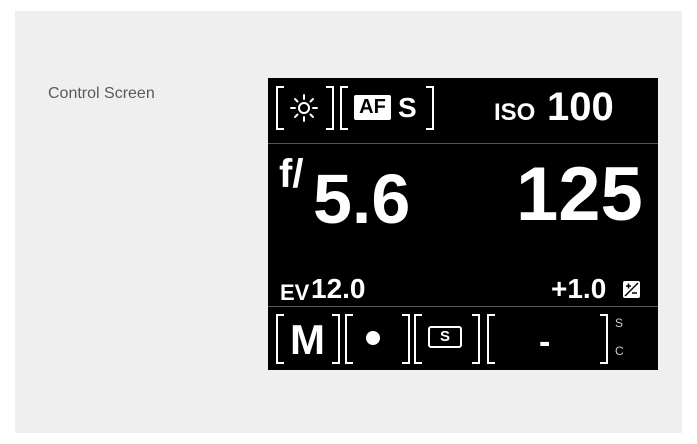  Describe the element at coordinates (515, 112) in the screenshot. I see `iso-label: ISO` at that location.